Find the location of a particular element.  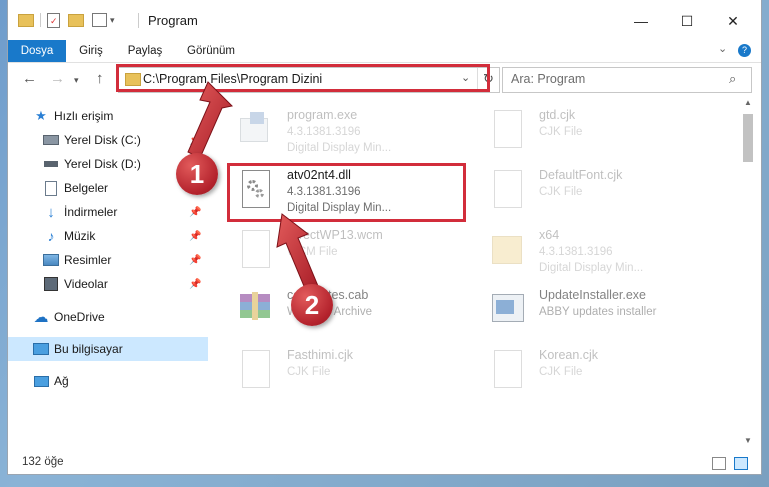

sidebar-item-onedrive: ☁ OneDrive is located at coordinates (108, 317).